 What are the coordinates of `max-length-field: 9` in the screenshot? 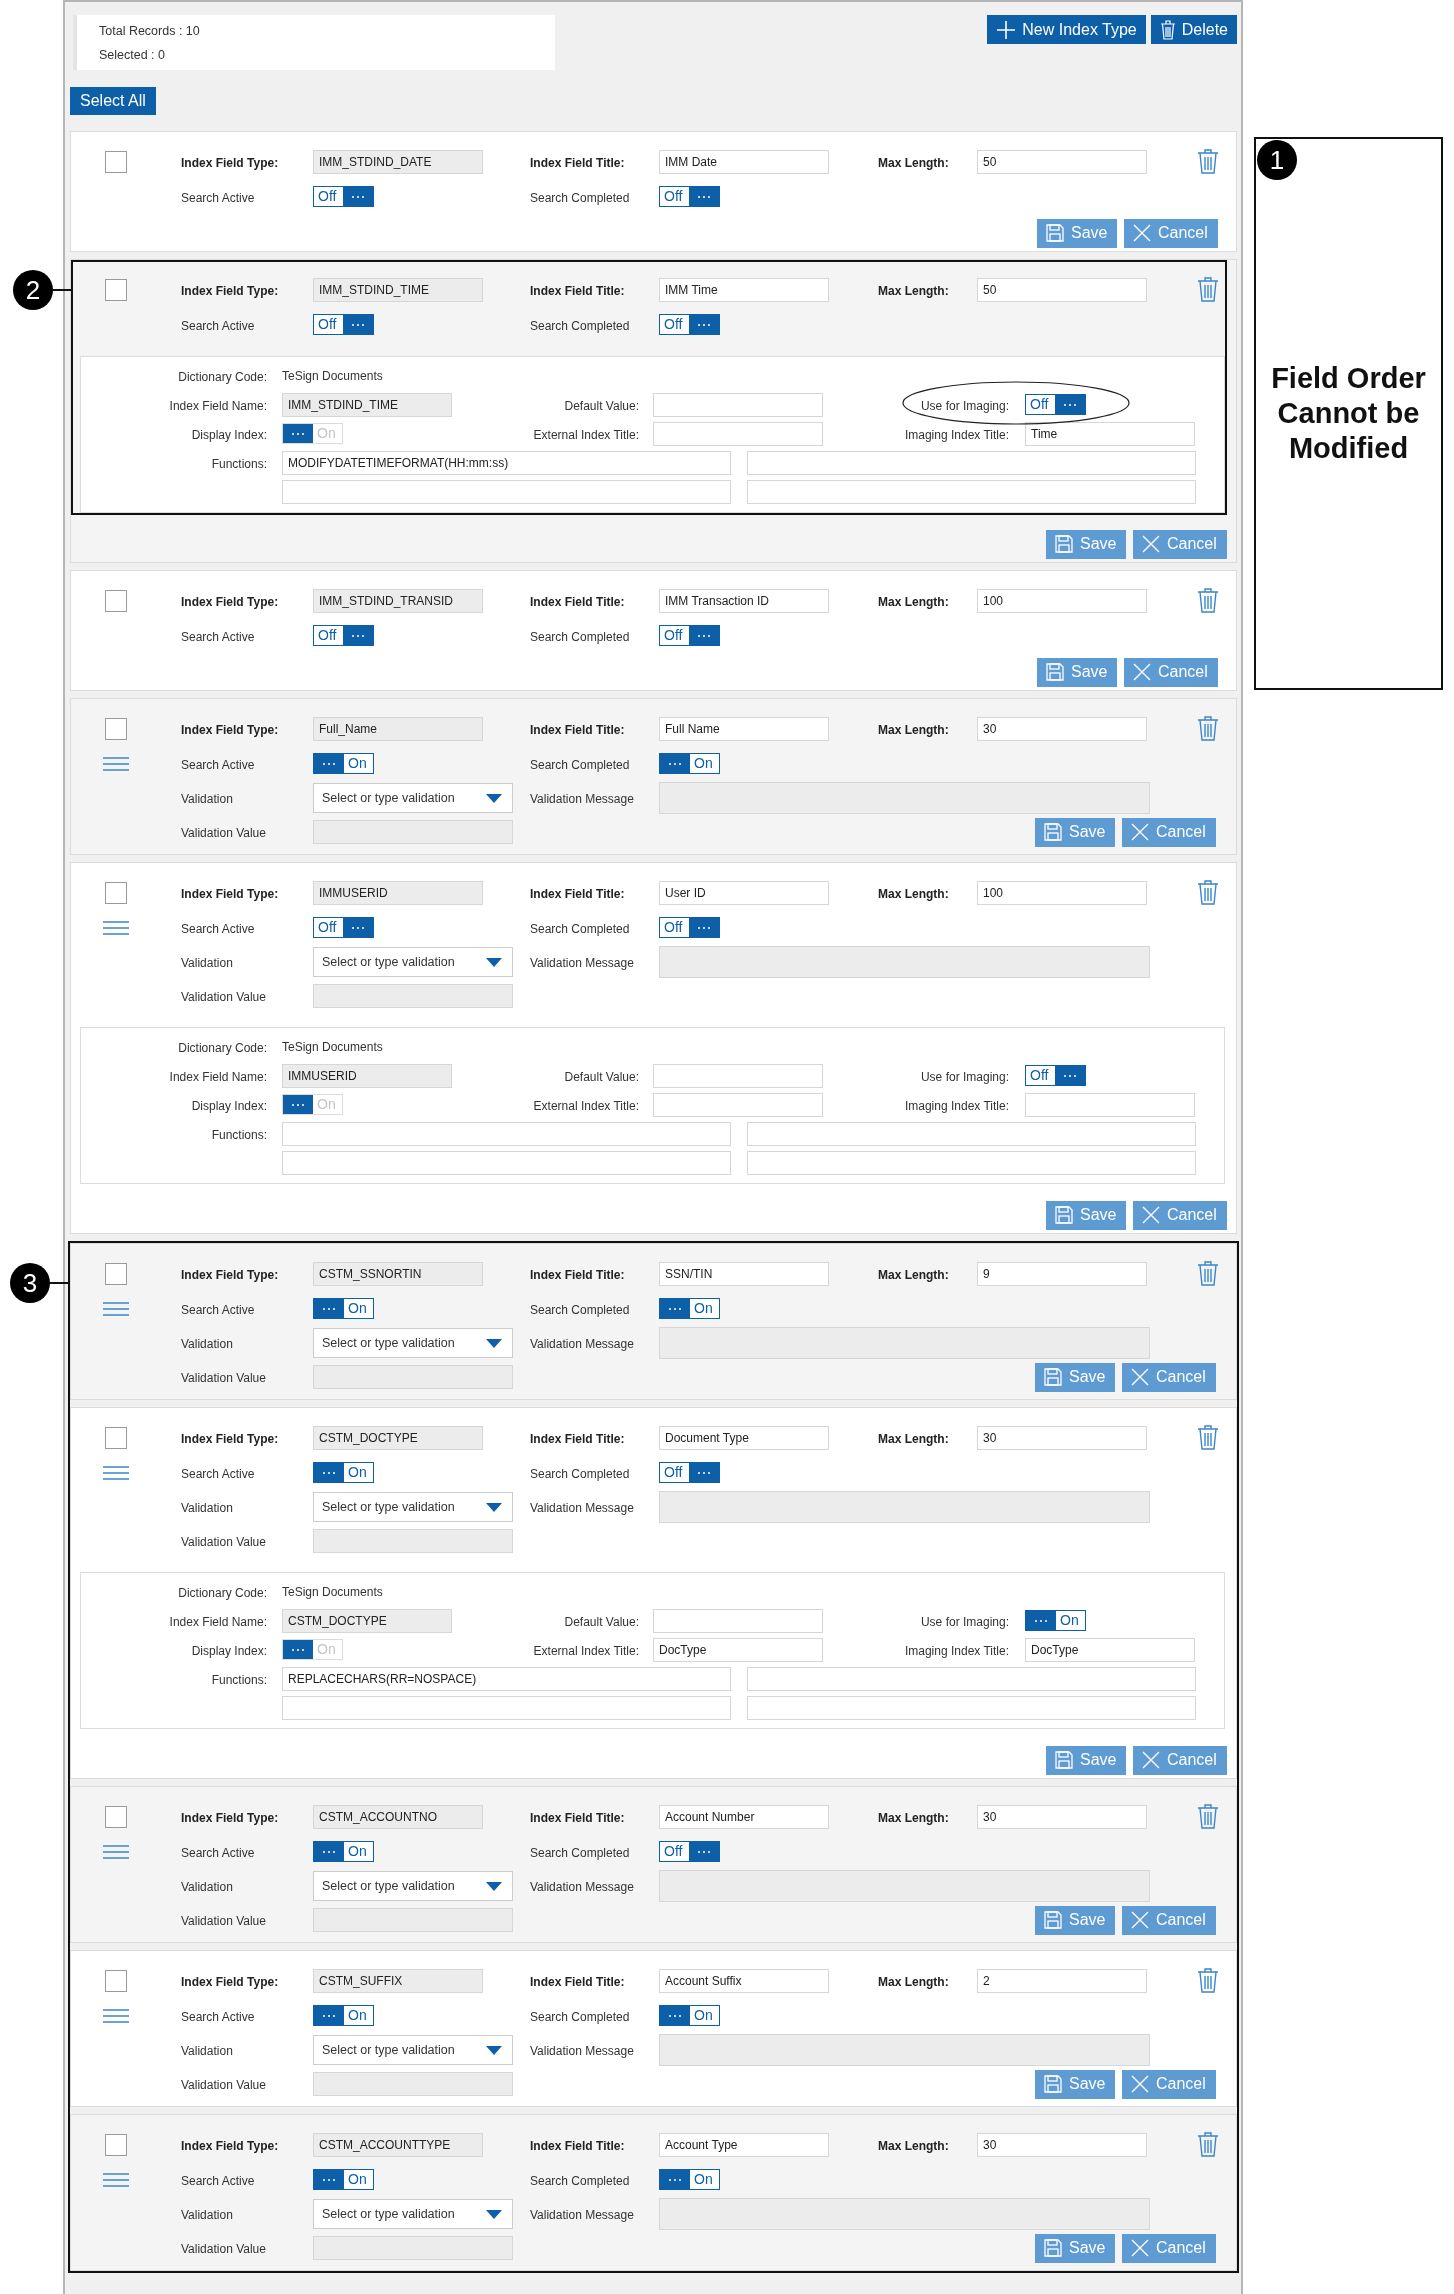 It's located at (1062, 1273).